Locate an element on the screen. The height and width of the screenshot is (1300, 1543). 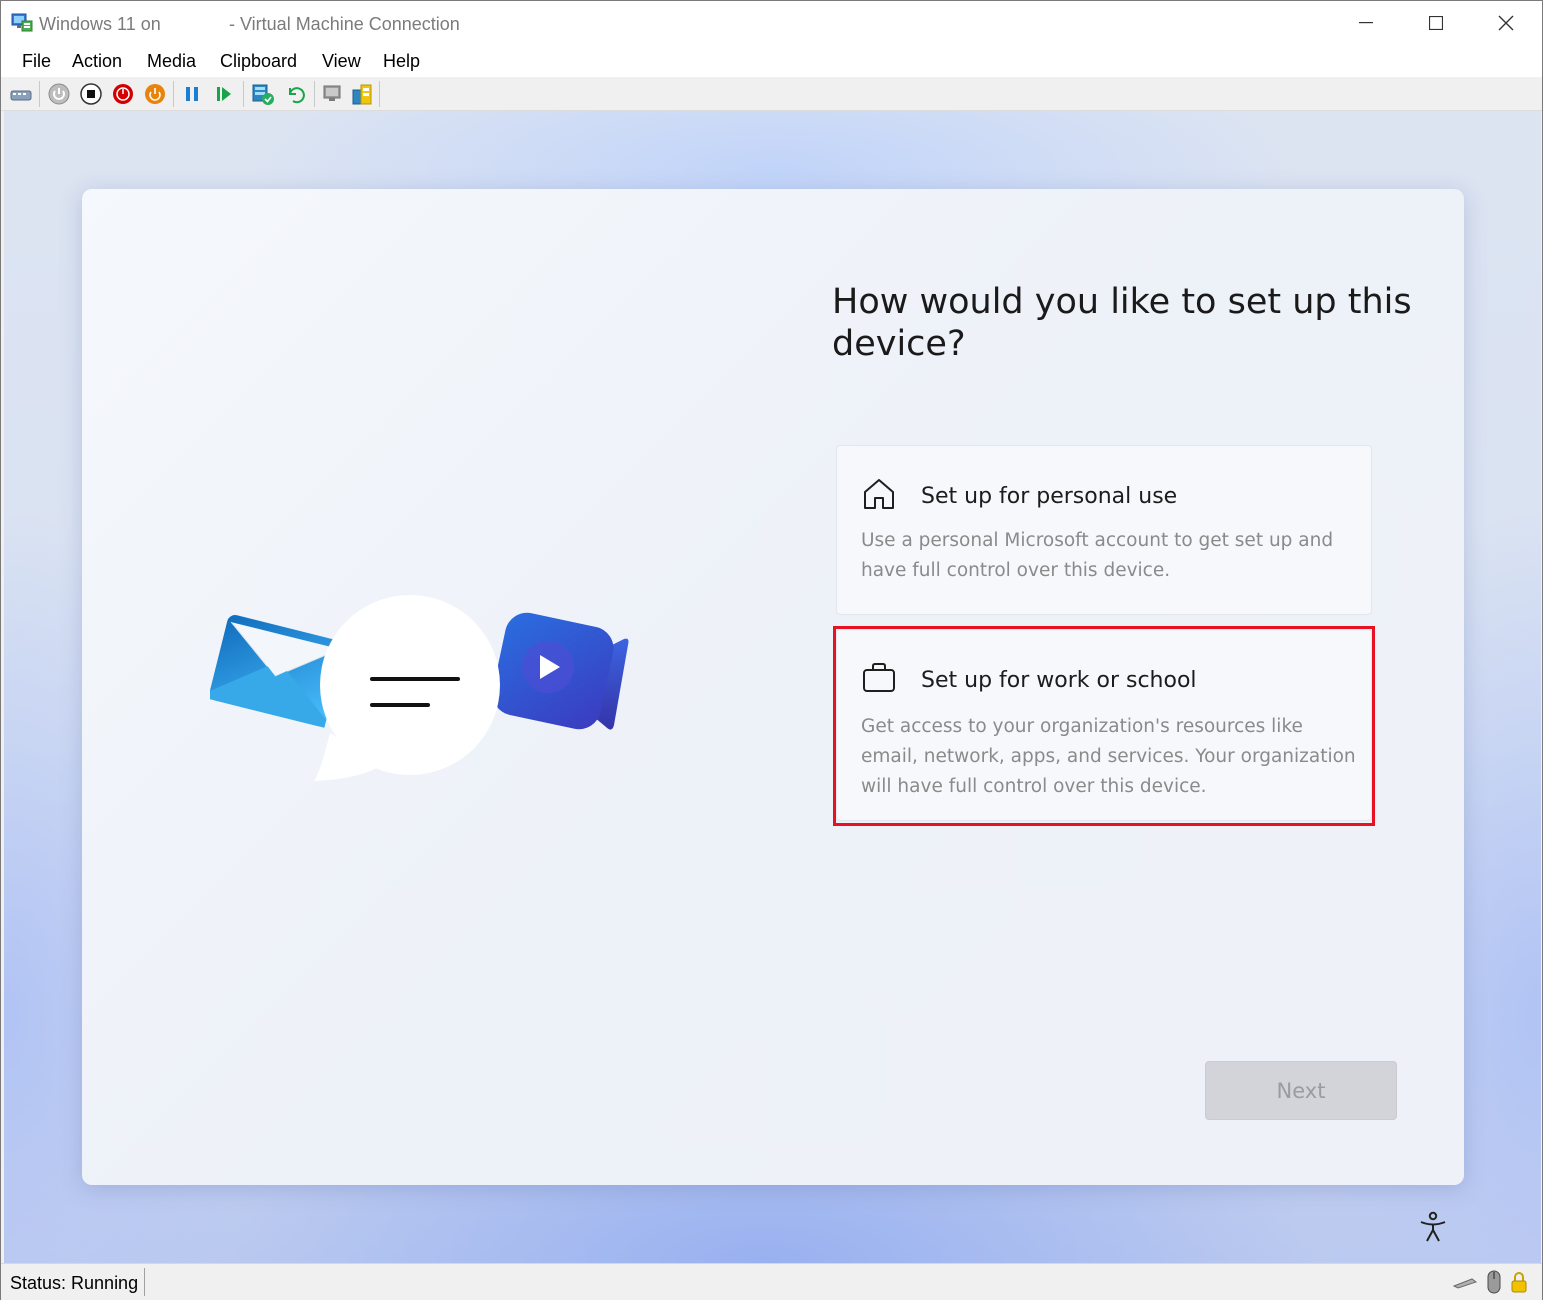
home-icon is located at coordinates (879, 494).